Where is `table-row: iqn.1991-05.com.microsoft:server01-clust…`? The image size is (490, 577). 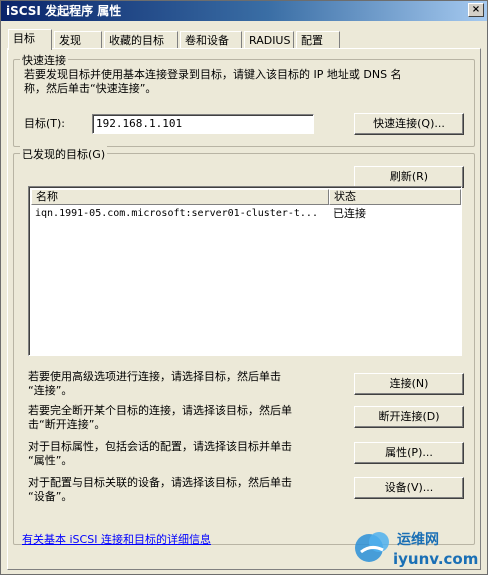
table-row: iqn.1991-05.com.microsoft:server01-clust… is located at coordinates (245, 214).